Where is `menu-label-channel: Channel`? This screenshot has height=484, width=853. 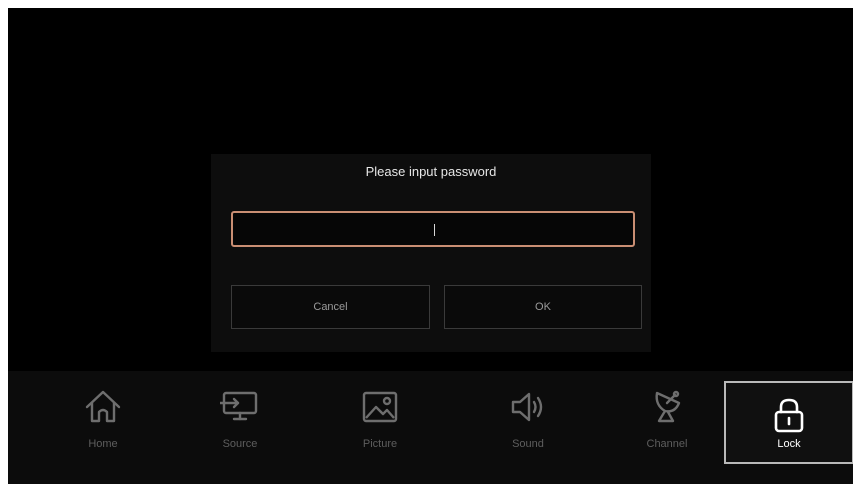
menu-label-channel: Channel is located at coordinates (667, 444).